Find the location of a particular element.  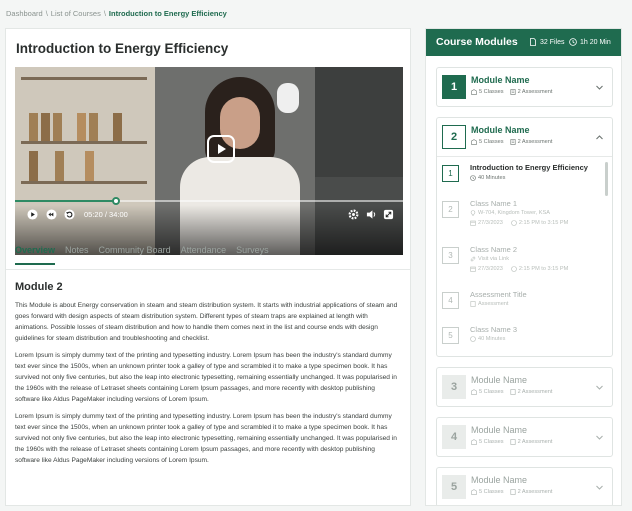

volume-icon is located at coordinates (371, 214).